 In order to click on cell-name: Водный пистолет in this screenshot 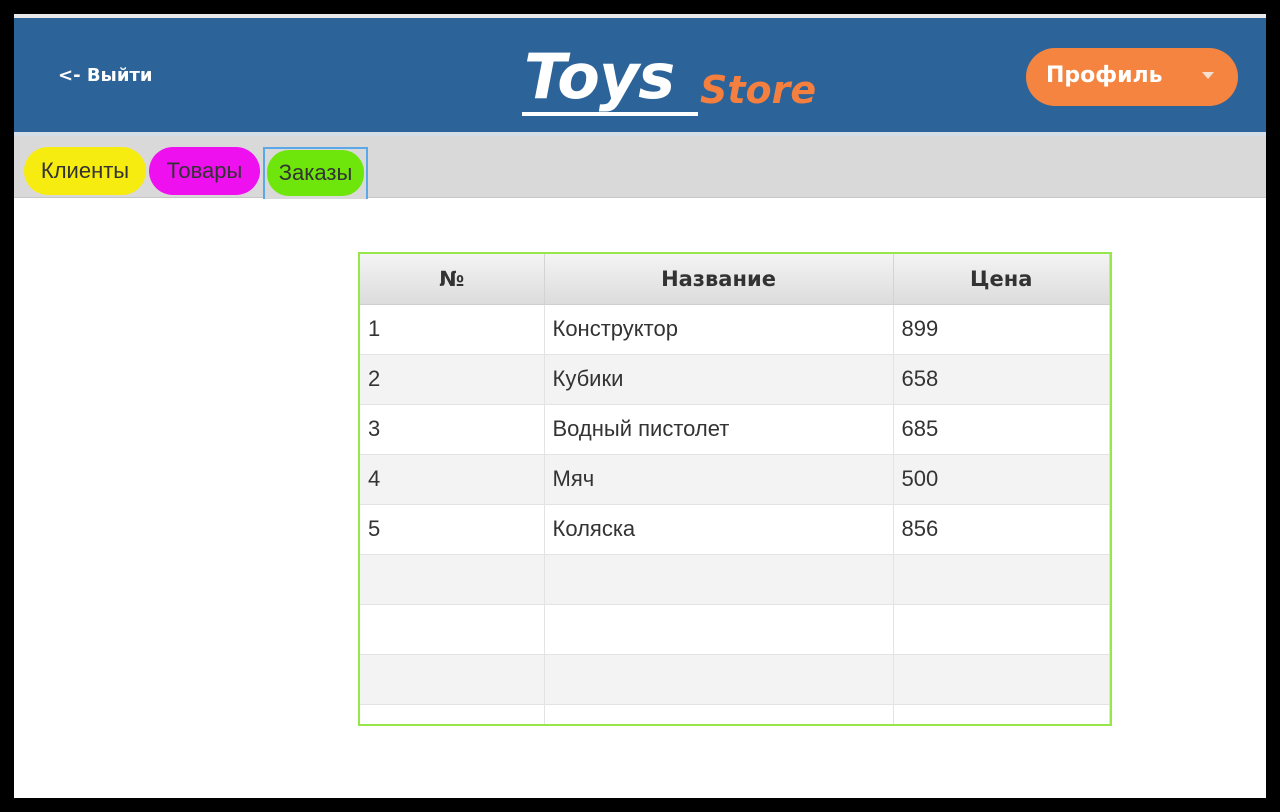, I will do `click(719, 429)`.